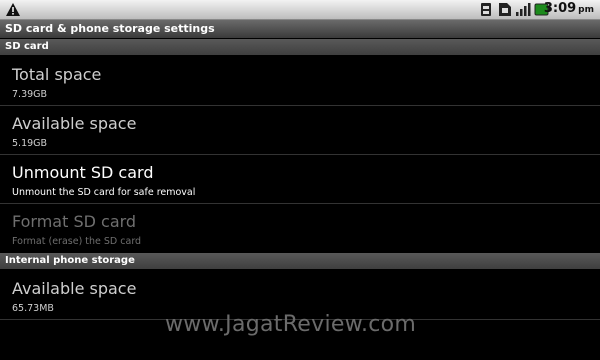  What do you see at coordinates (300, 130) in the screenshot?
I see `sd-available-space-item: Available space 5.19GB` at bounding box center [300, 130].